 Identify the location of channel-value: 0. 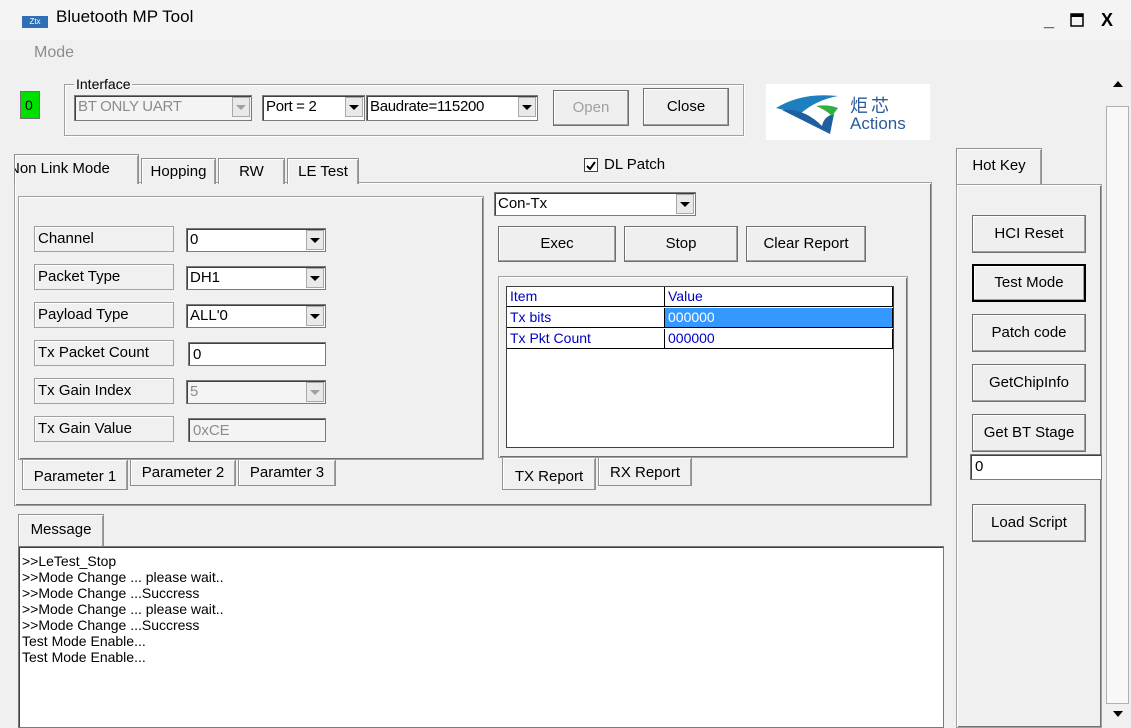
(194, 239).